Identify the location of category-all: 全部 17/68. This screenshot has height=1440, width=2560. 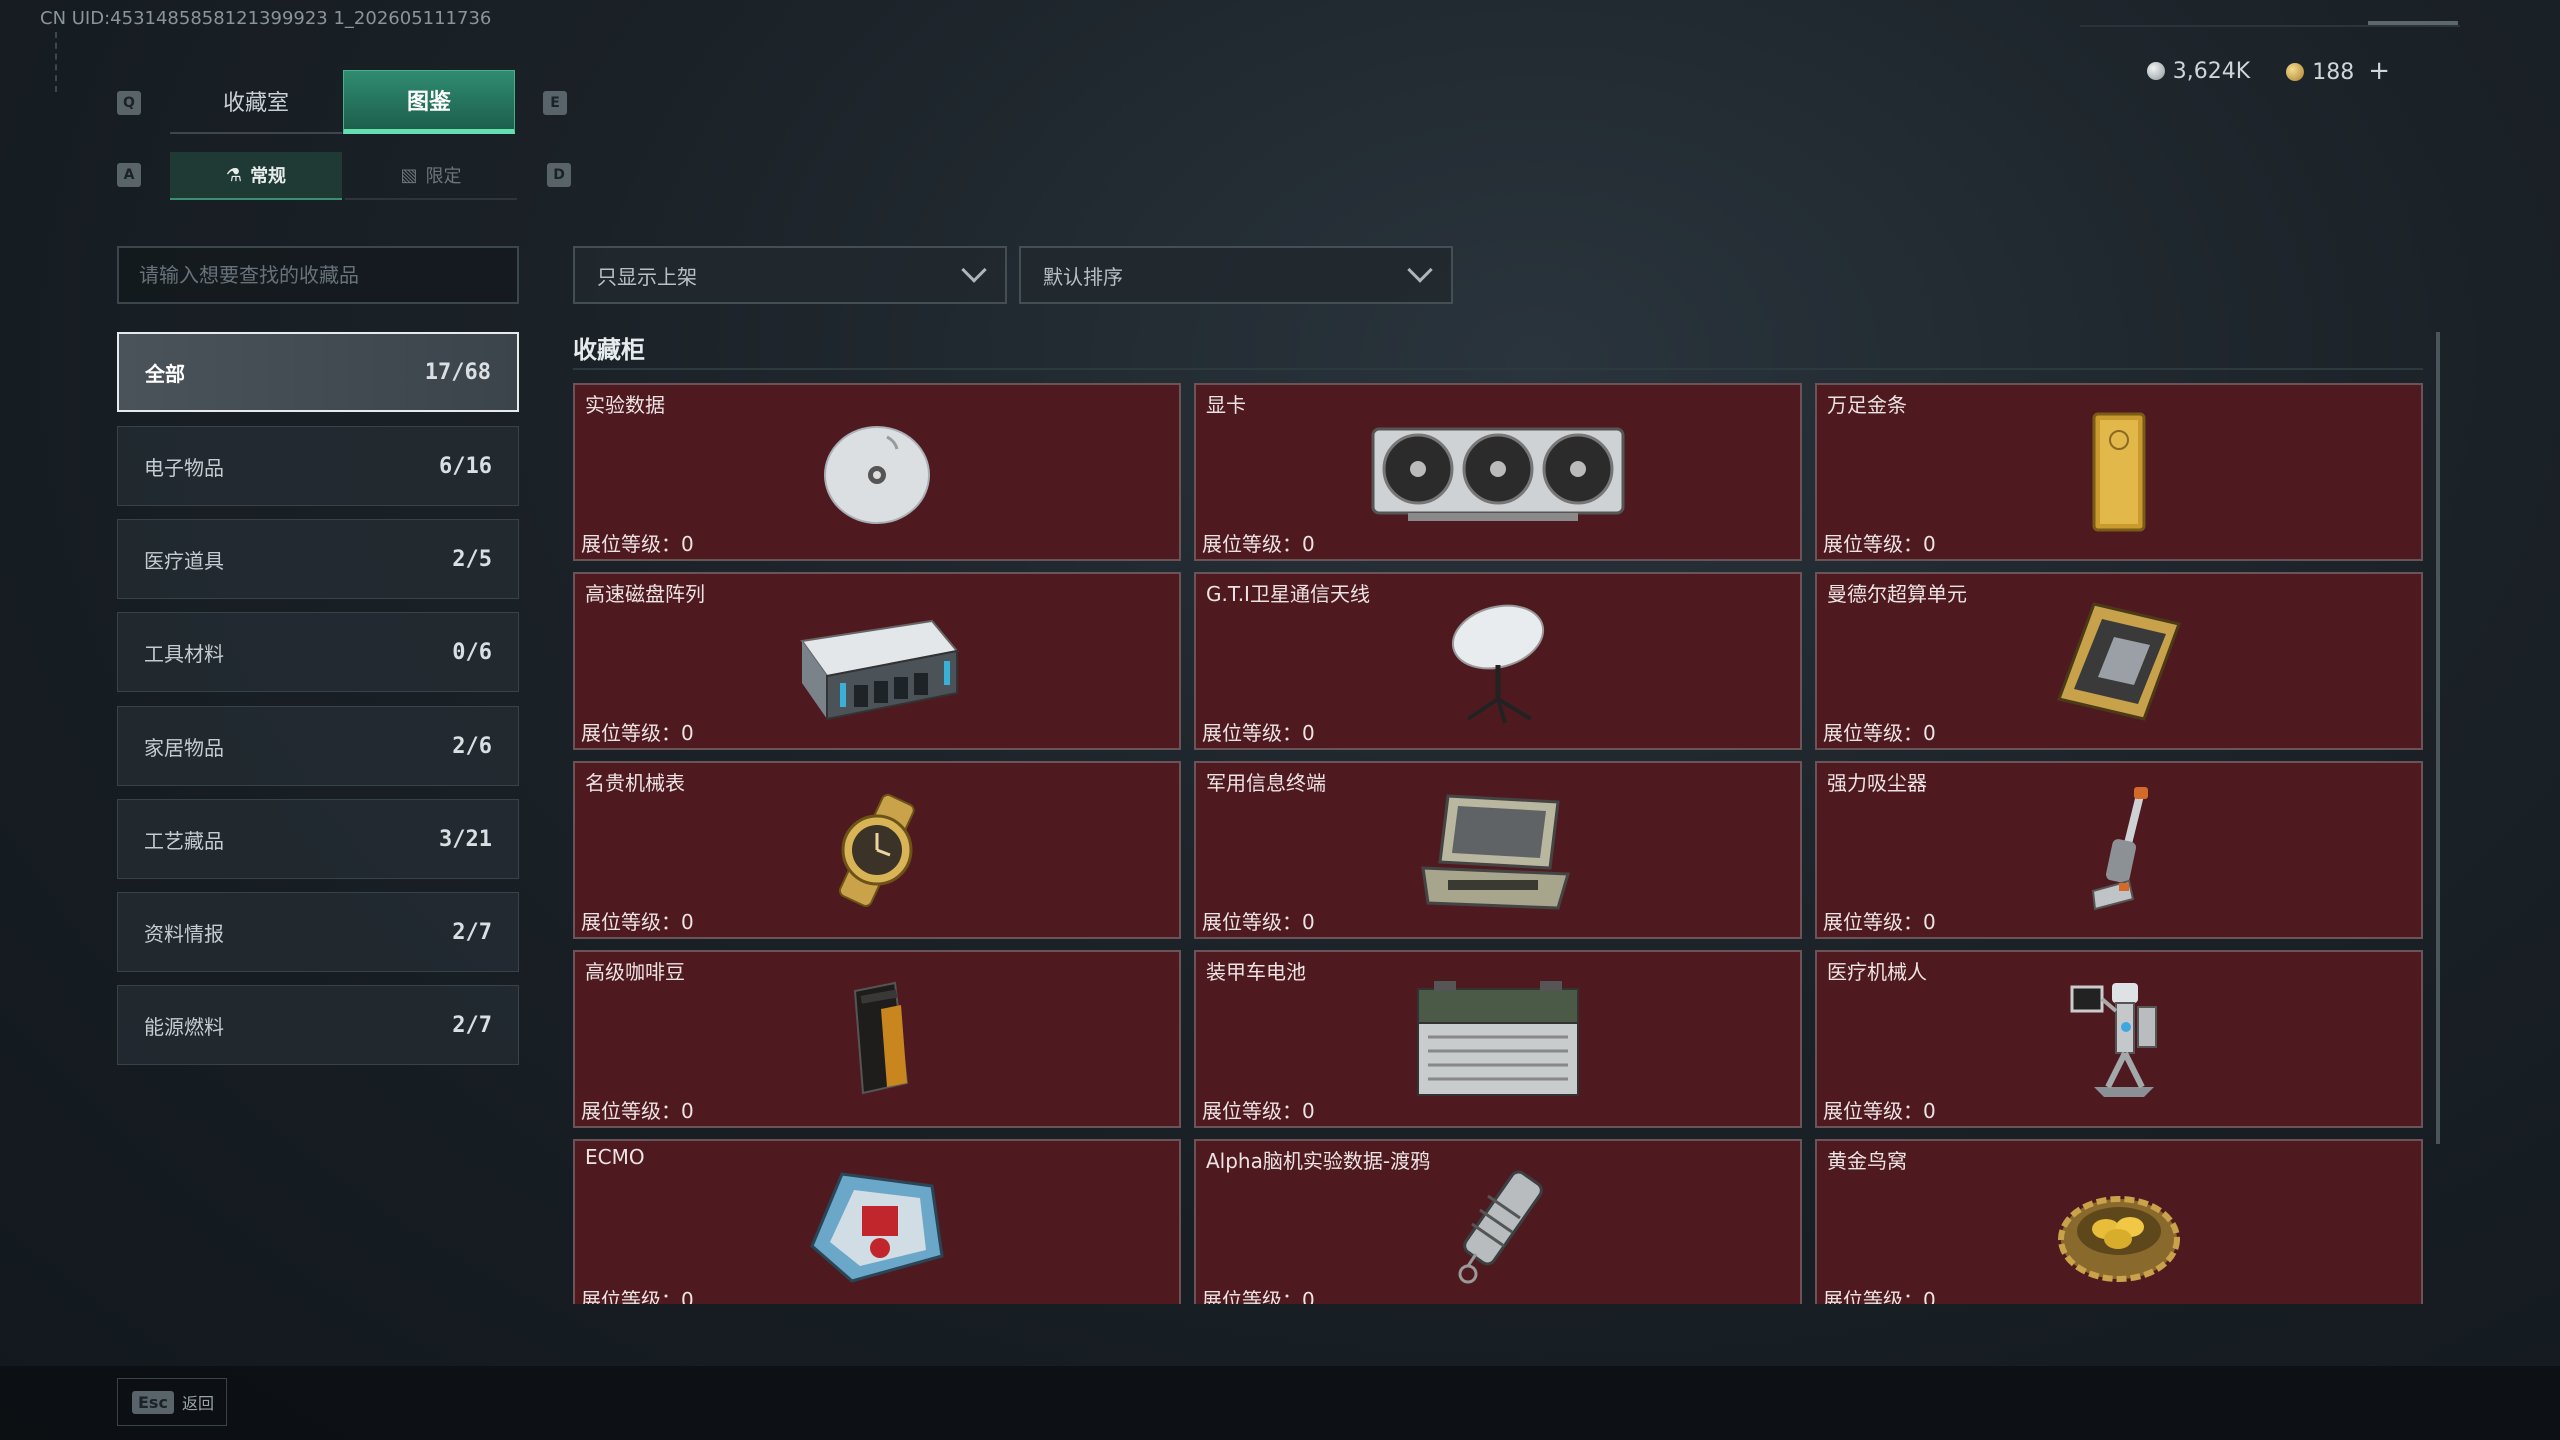
(318, 372).